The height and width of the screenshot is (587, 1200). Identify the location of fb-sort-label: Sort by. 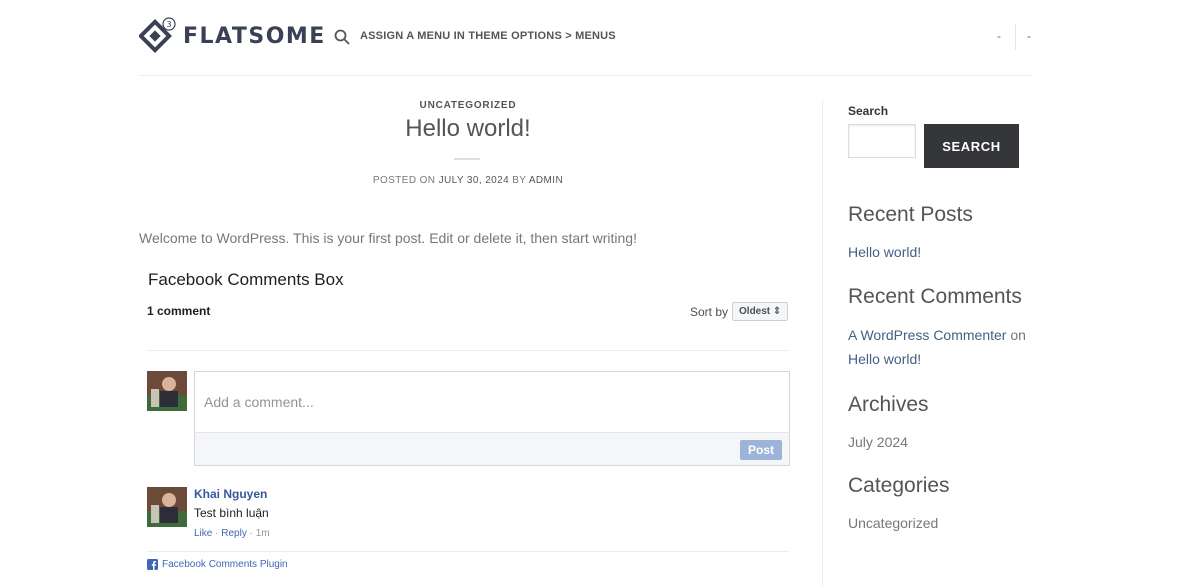
(709, 311).